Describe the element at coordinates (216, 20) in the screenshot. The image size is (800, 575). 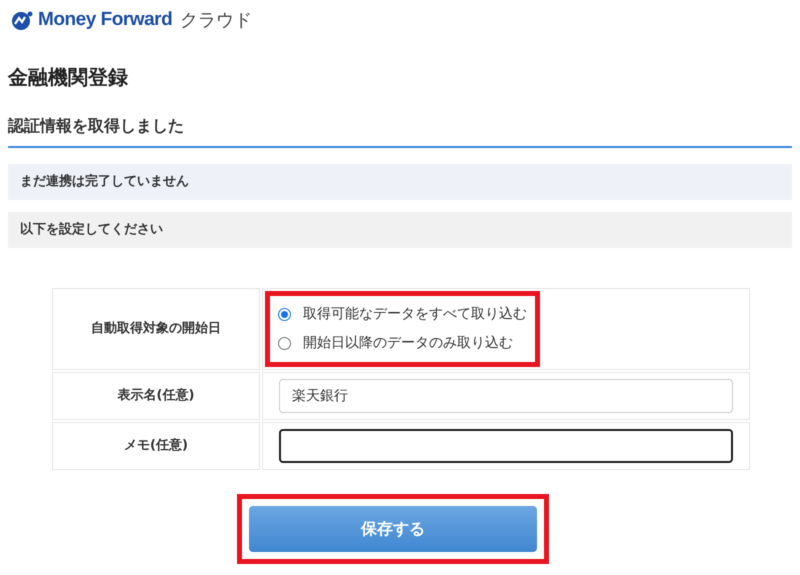
I see `logo-product: クラウド` at that location.